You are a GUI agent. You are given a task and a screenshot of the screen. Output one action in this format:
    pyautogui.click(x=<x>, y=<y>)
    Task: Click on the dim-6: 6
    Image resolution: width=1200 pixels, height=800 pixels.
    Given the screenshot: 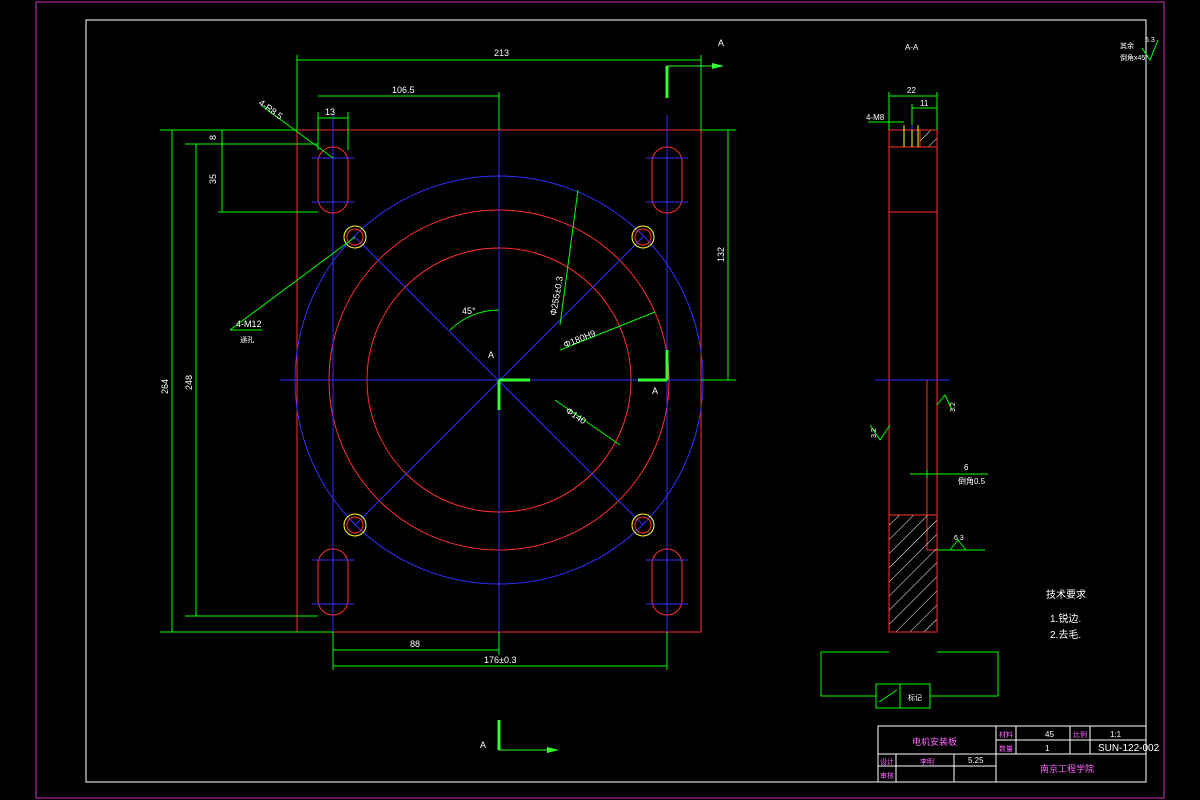 What is the action you would take?
    pyautogui.click(x=966, y=467)
    